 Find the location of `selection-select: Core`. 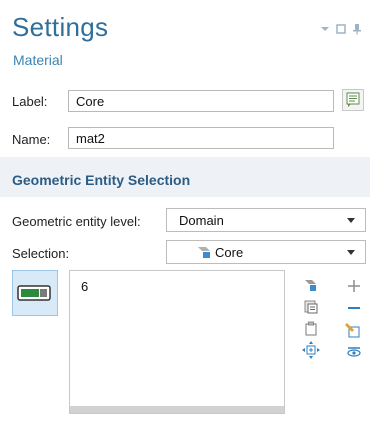

selection-select: Core is located at coordinates (266, 252).